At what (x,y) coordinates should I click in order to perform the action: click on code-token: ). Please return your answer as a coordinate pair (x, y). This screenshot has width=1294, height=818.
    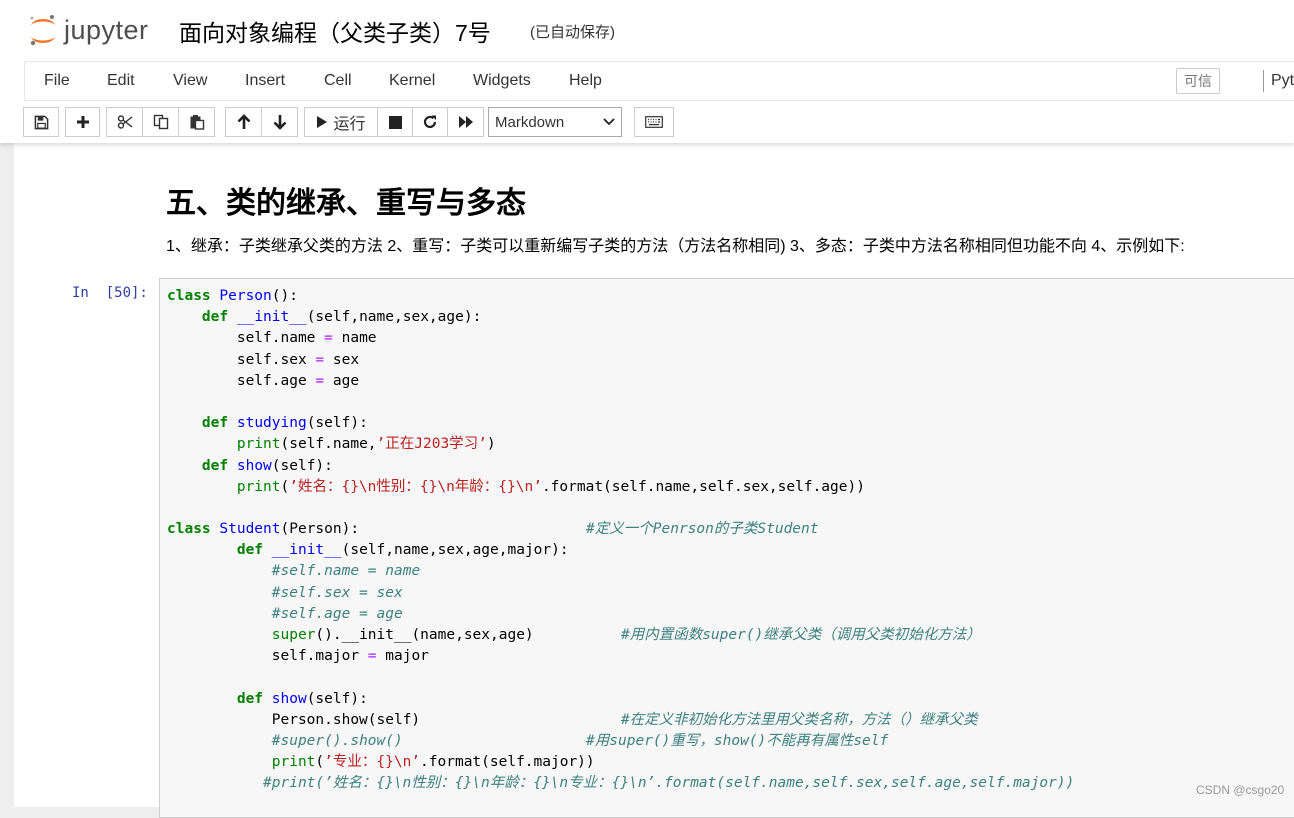
    Looking at the image, I should click on (491, 444).